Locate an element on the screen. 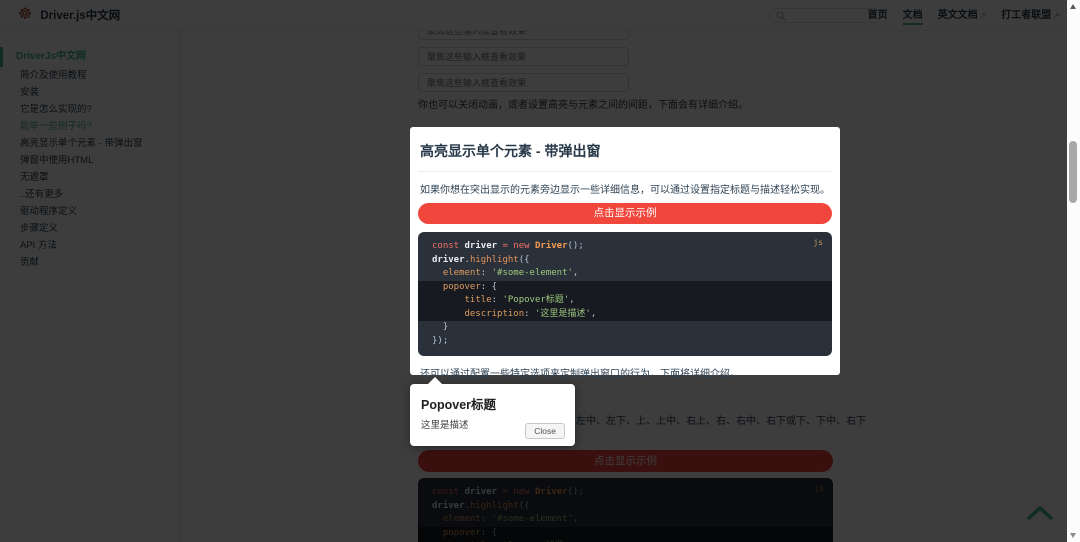  popover-close-button: Close is located at coordinates (545, 431).